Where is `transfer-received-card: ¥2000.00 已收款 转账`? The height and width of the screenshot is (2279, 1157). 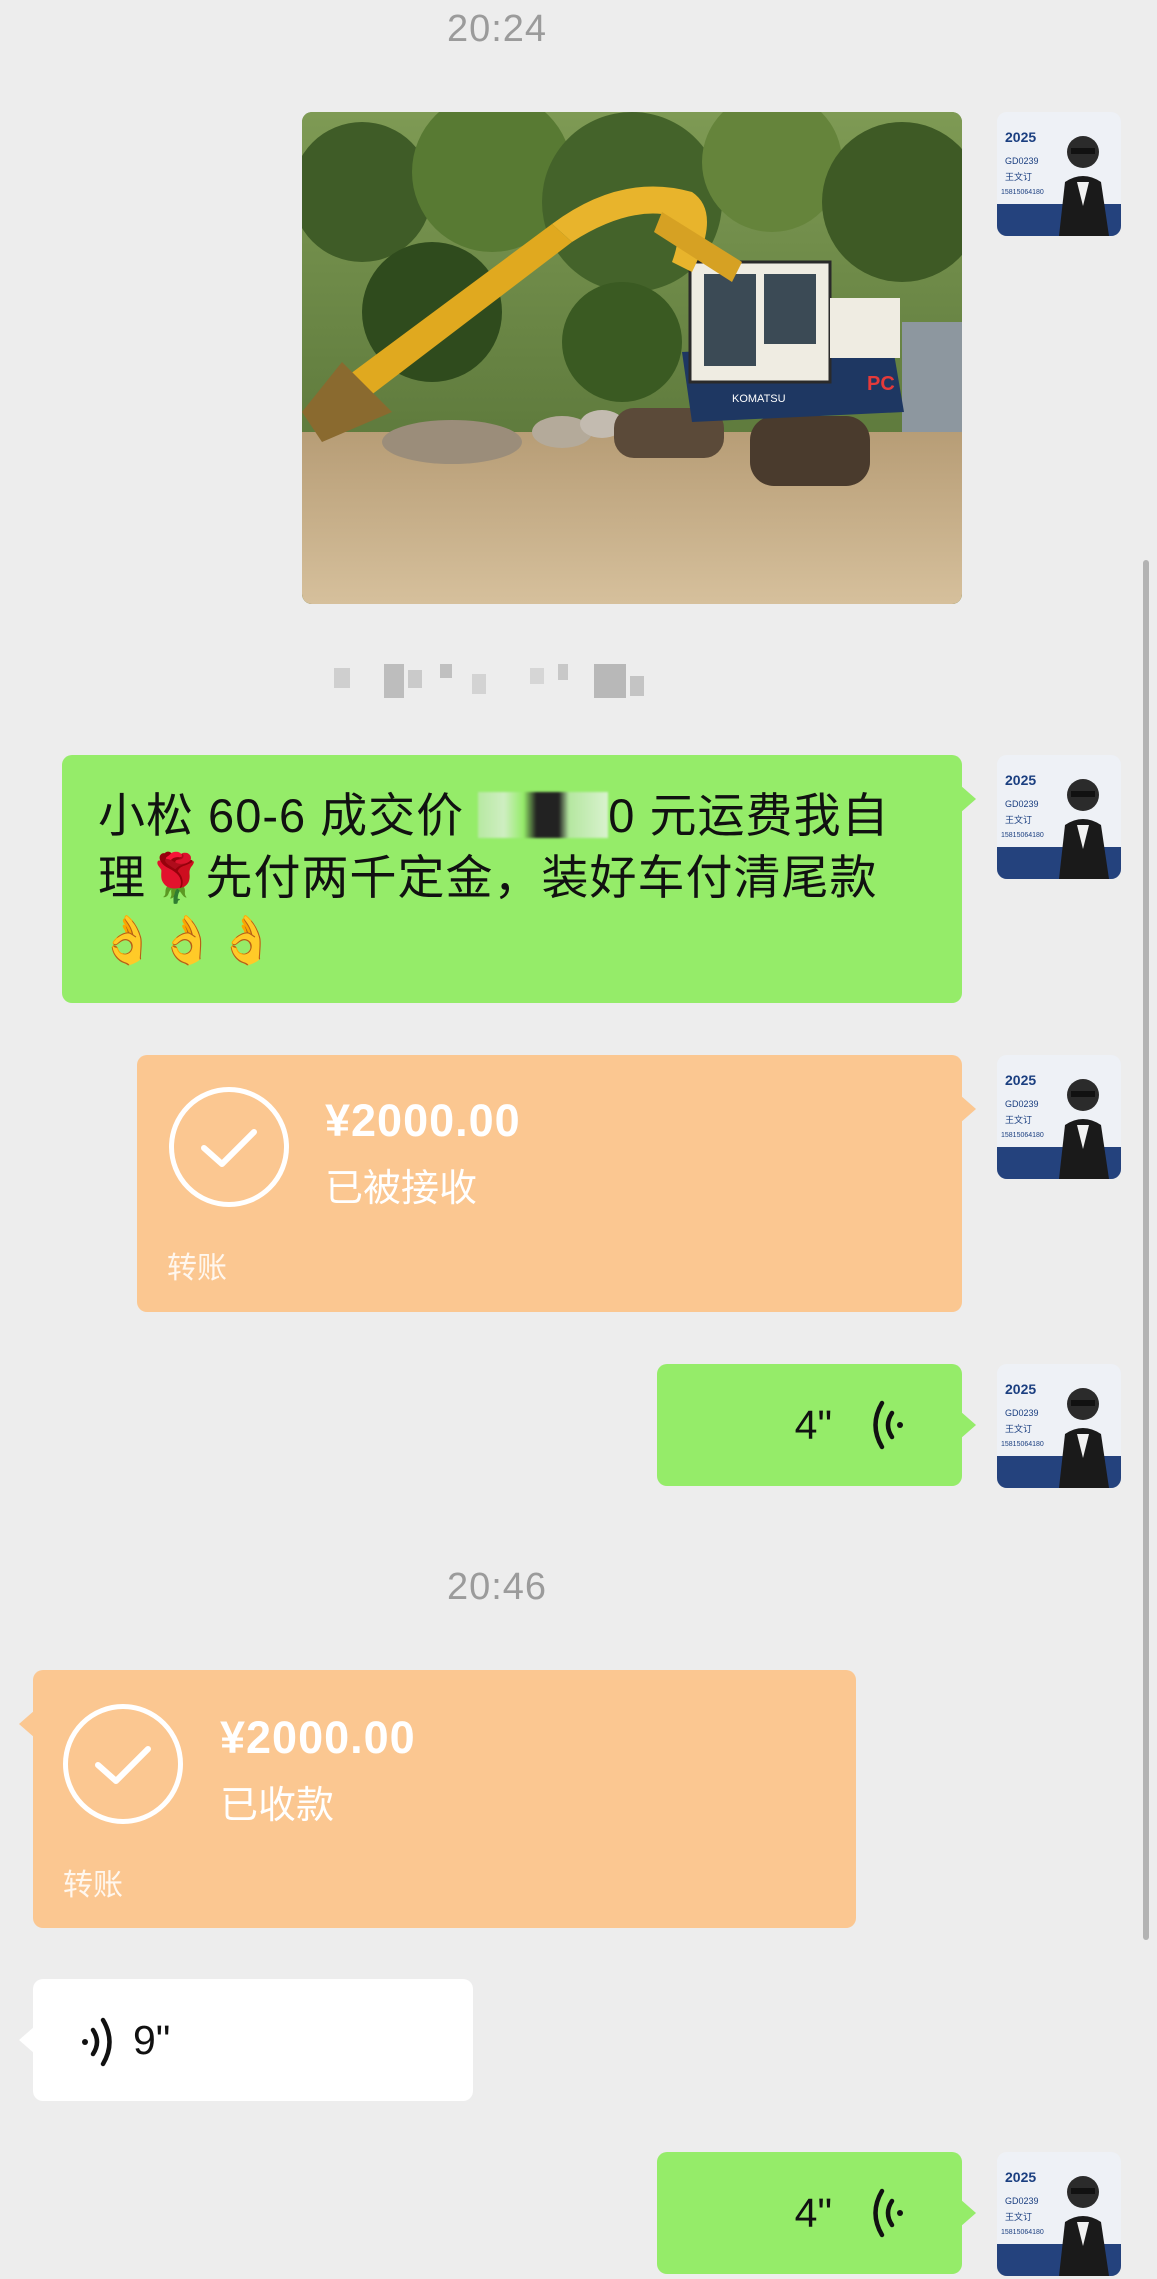 transfer-received-card: ¥2000.00 已收款 转账 is located at coordinates (437, 1799).